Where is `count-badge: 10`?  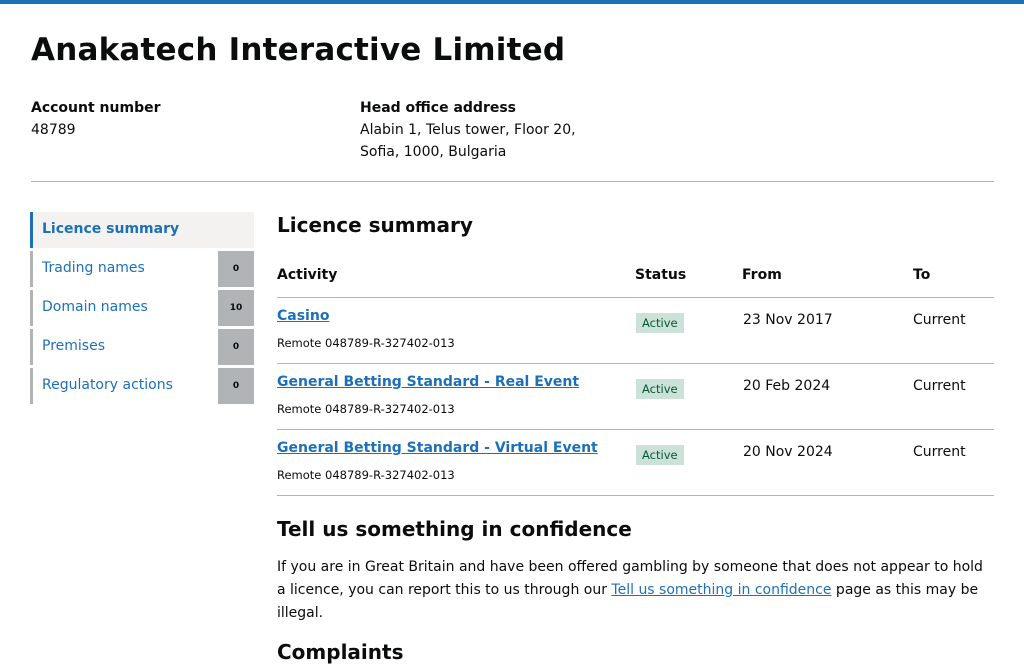 count-badge: 10 is located at coordinates (236, 308).